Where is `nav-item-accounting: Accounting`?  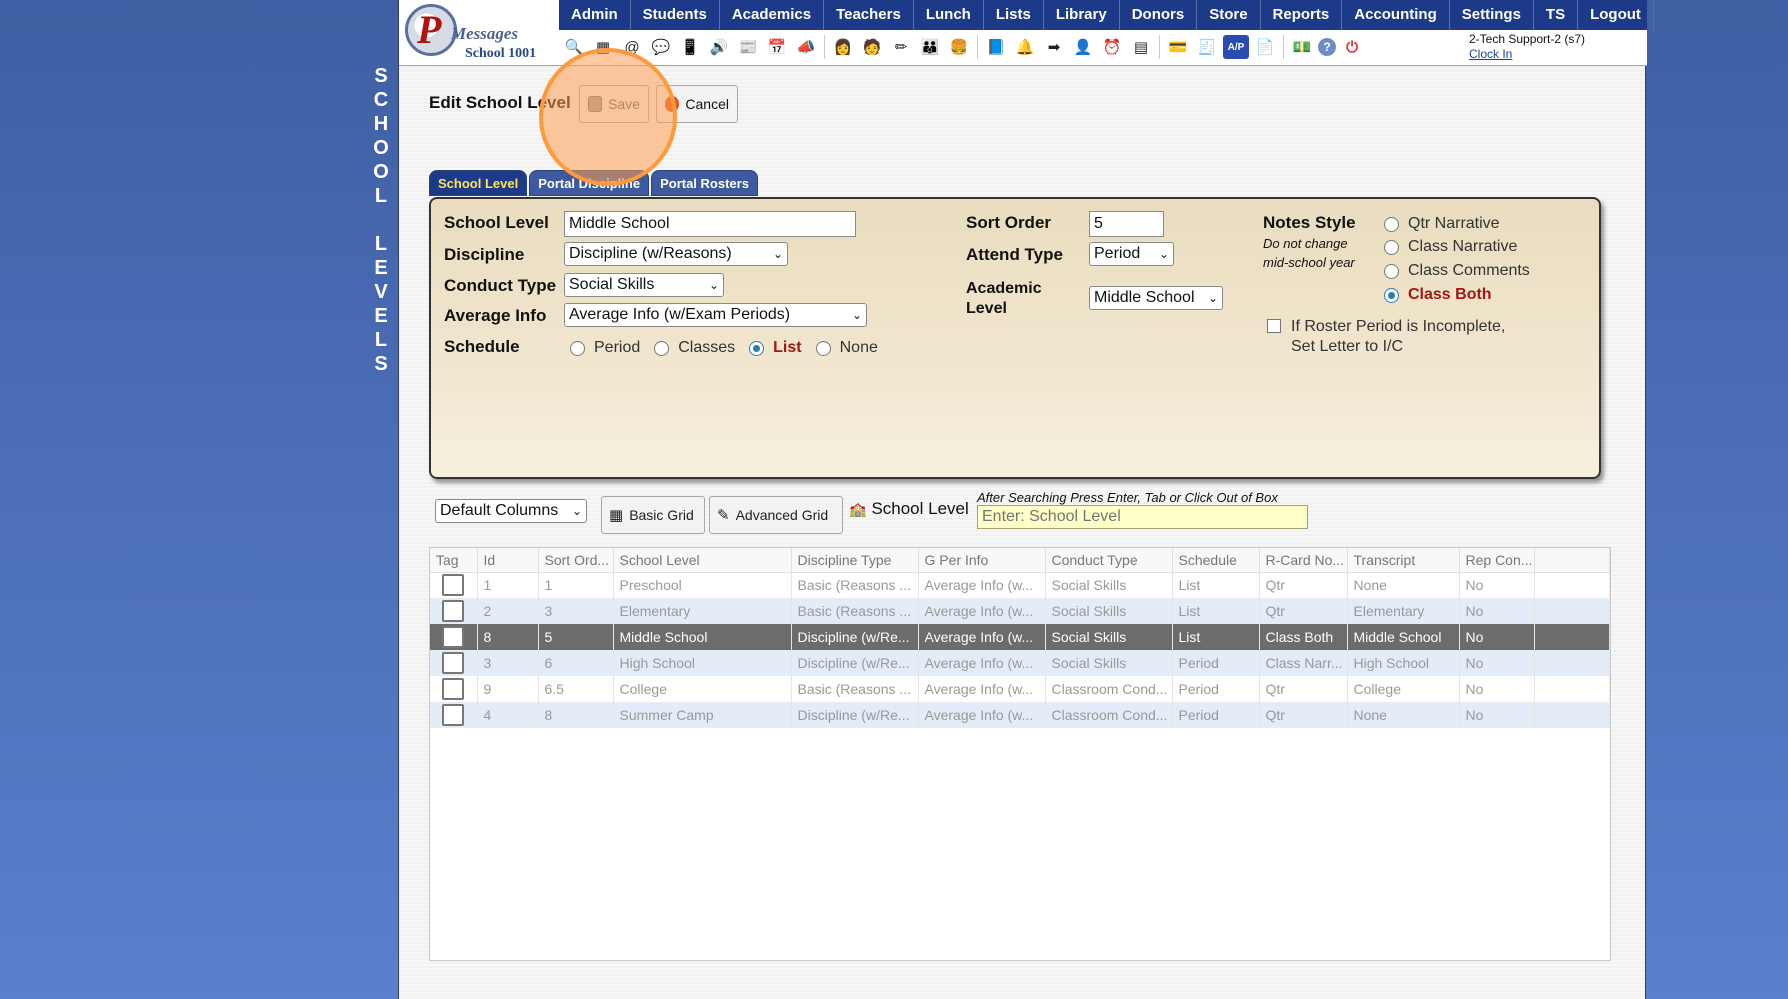
nav-item-accounting: Accounting is located at coordinates (1396, 15).